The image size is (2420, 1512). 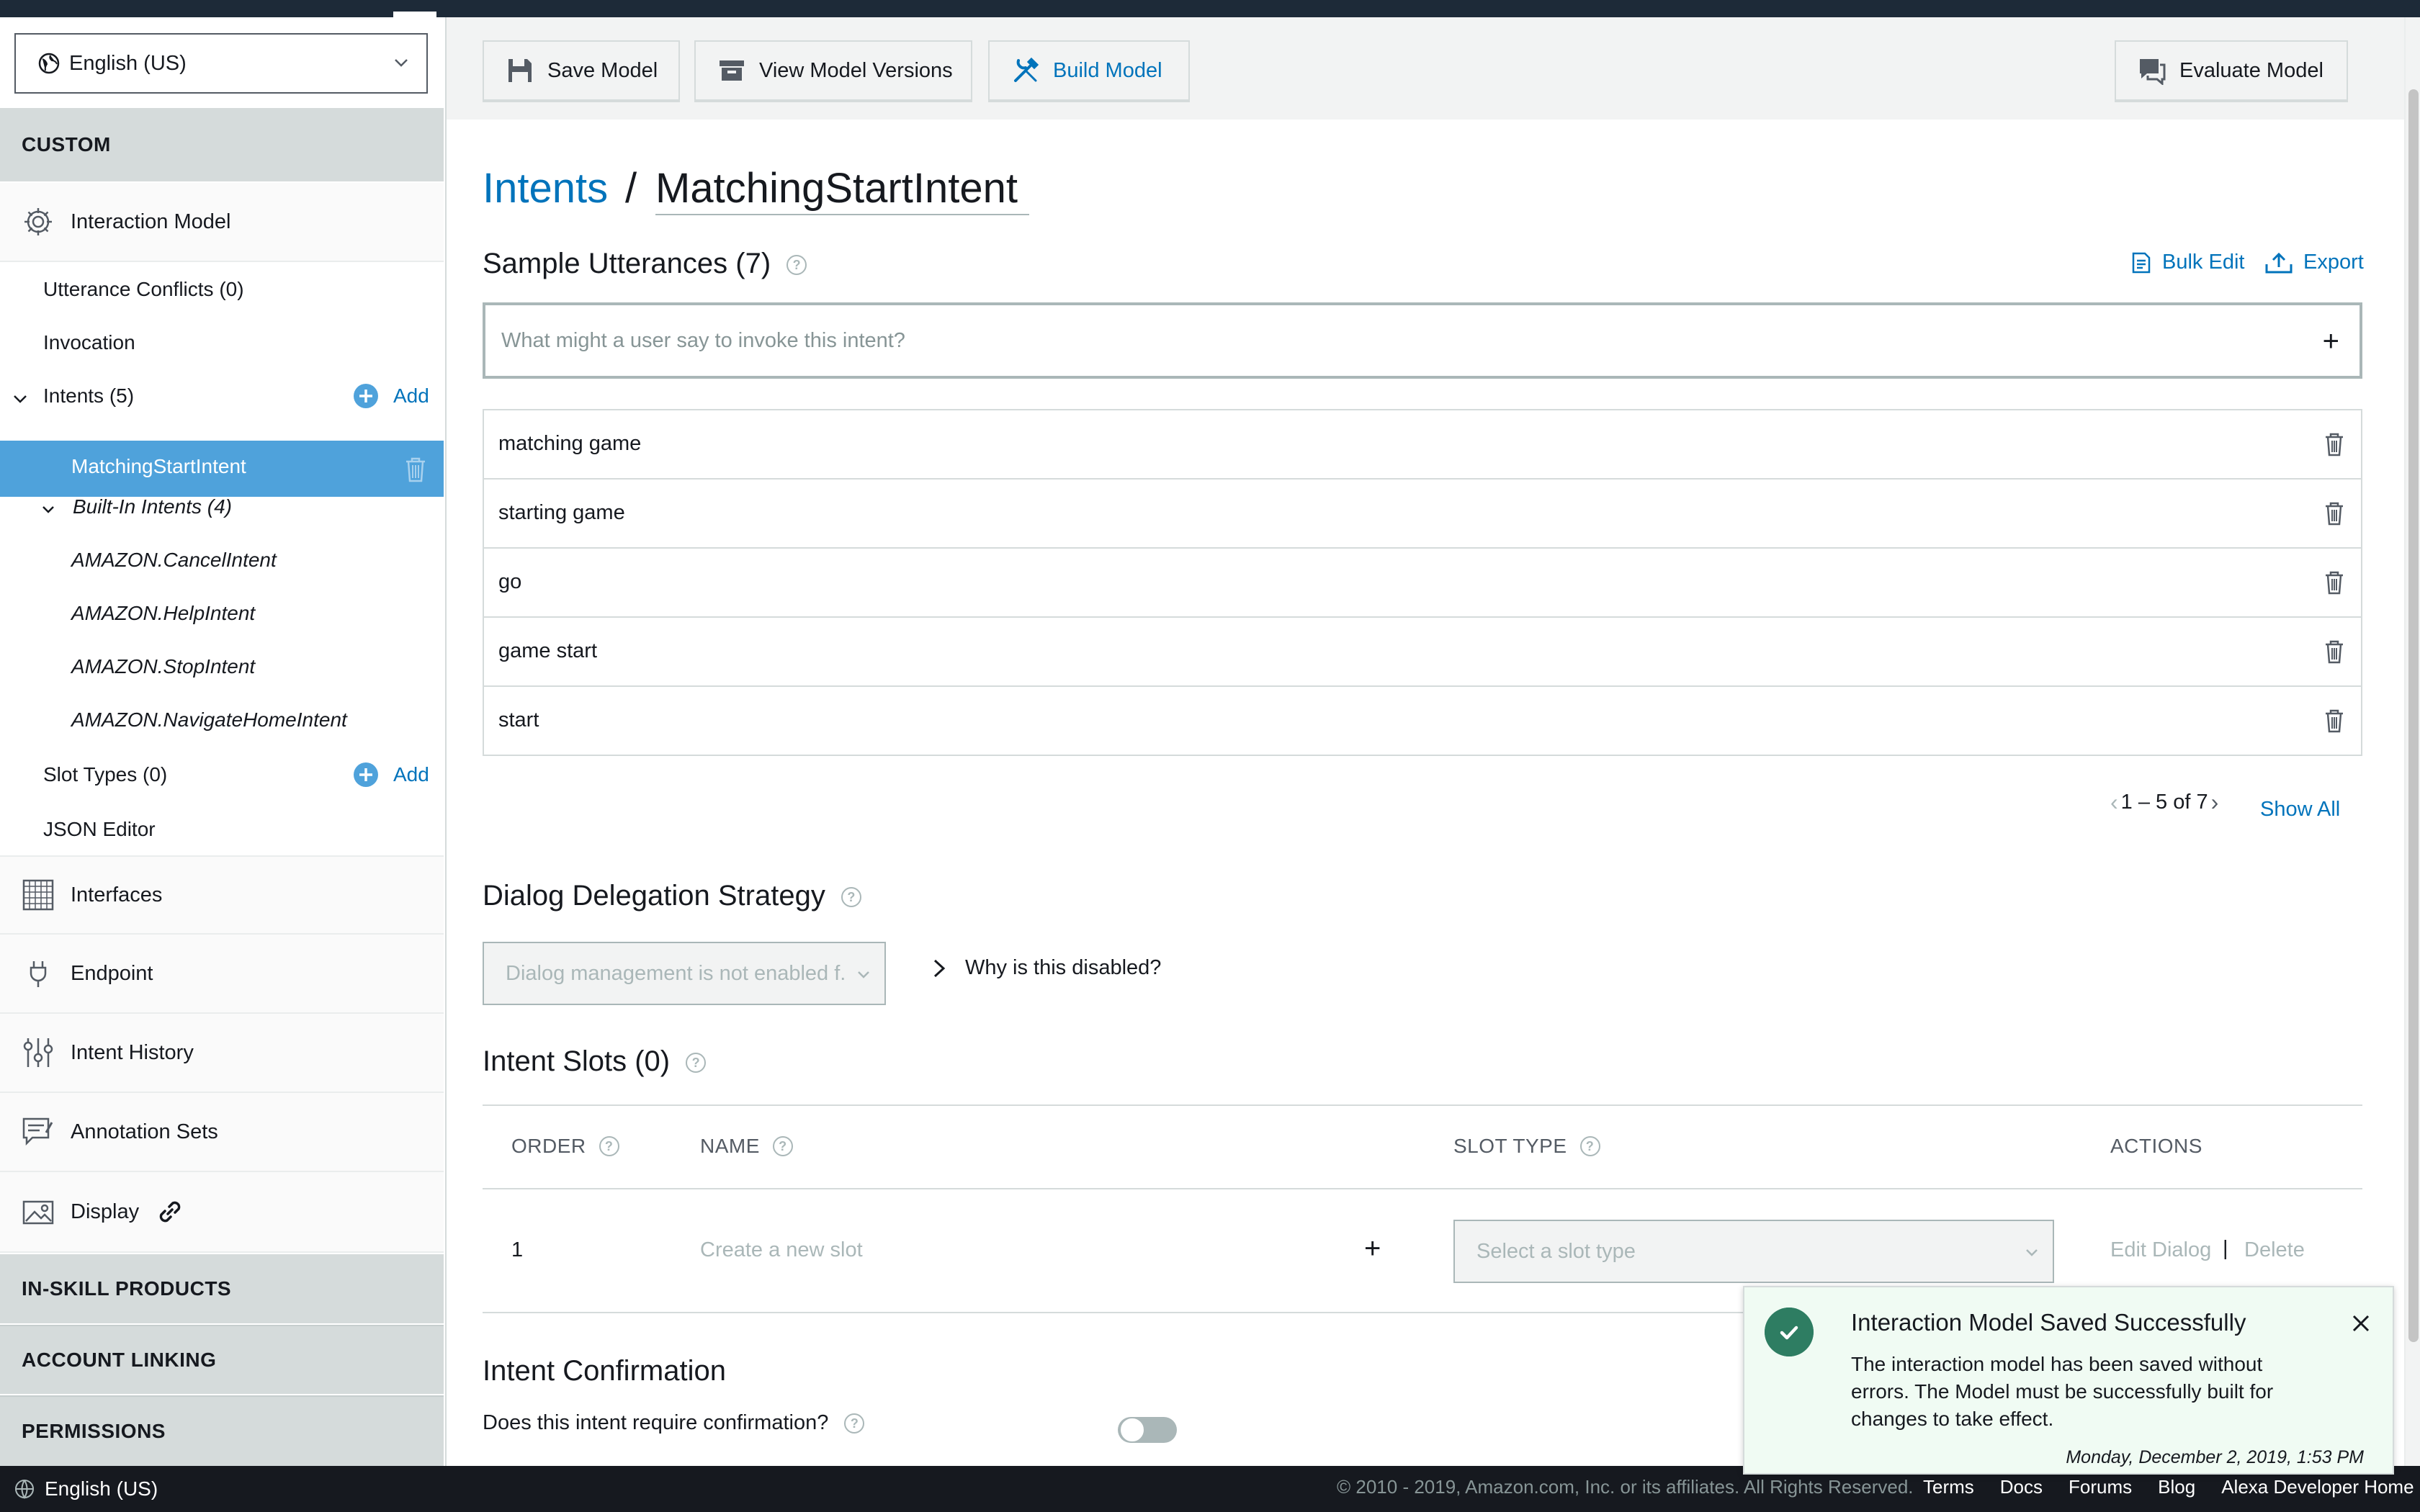 What do you see at coordinates (222, 1359) in the screenshot?
I see `section-account-linking: ACCOUNT LINKING` at bounding box center [222, 1359].